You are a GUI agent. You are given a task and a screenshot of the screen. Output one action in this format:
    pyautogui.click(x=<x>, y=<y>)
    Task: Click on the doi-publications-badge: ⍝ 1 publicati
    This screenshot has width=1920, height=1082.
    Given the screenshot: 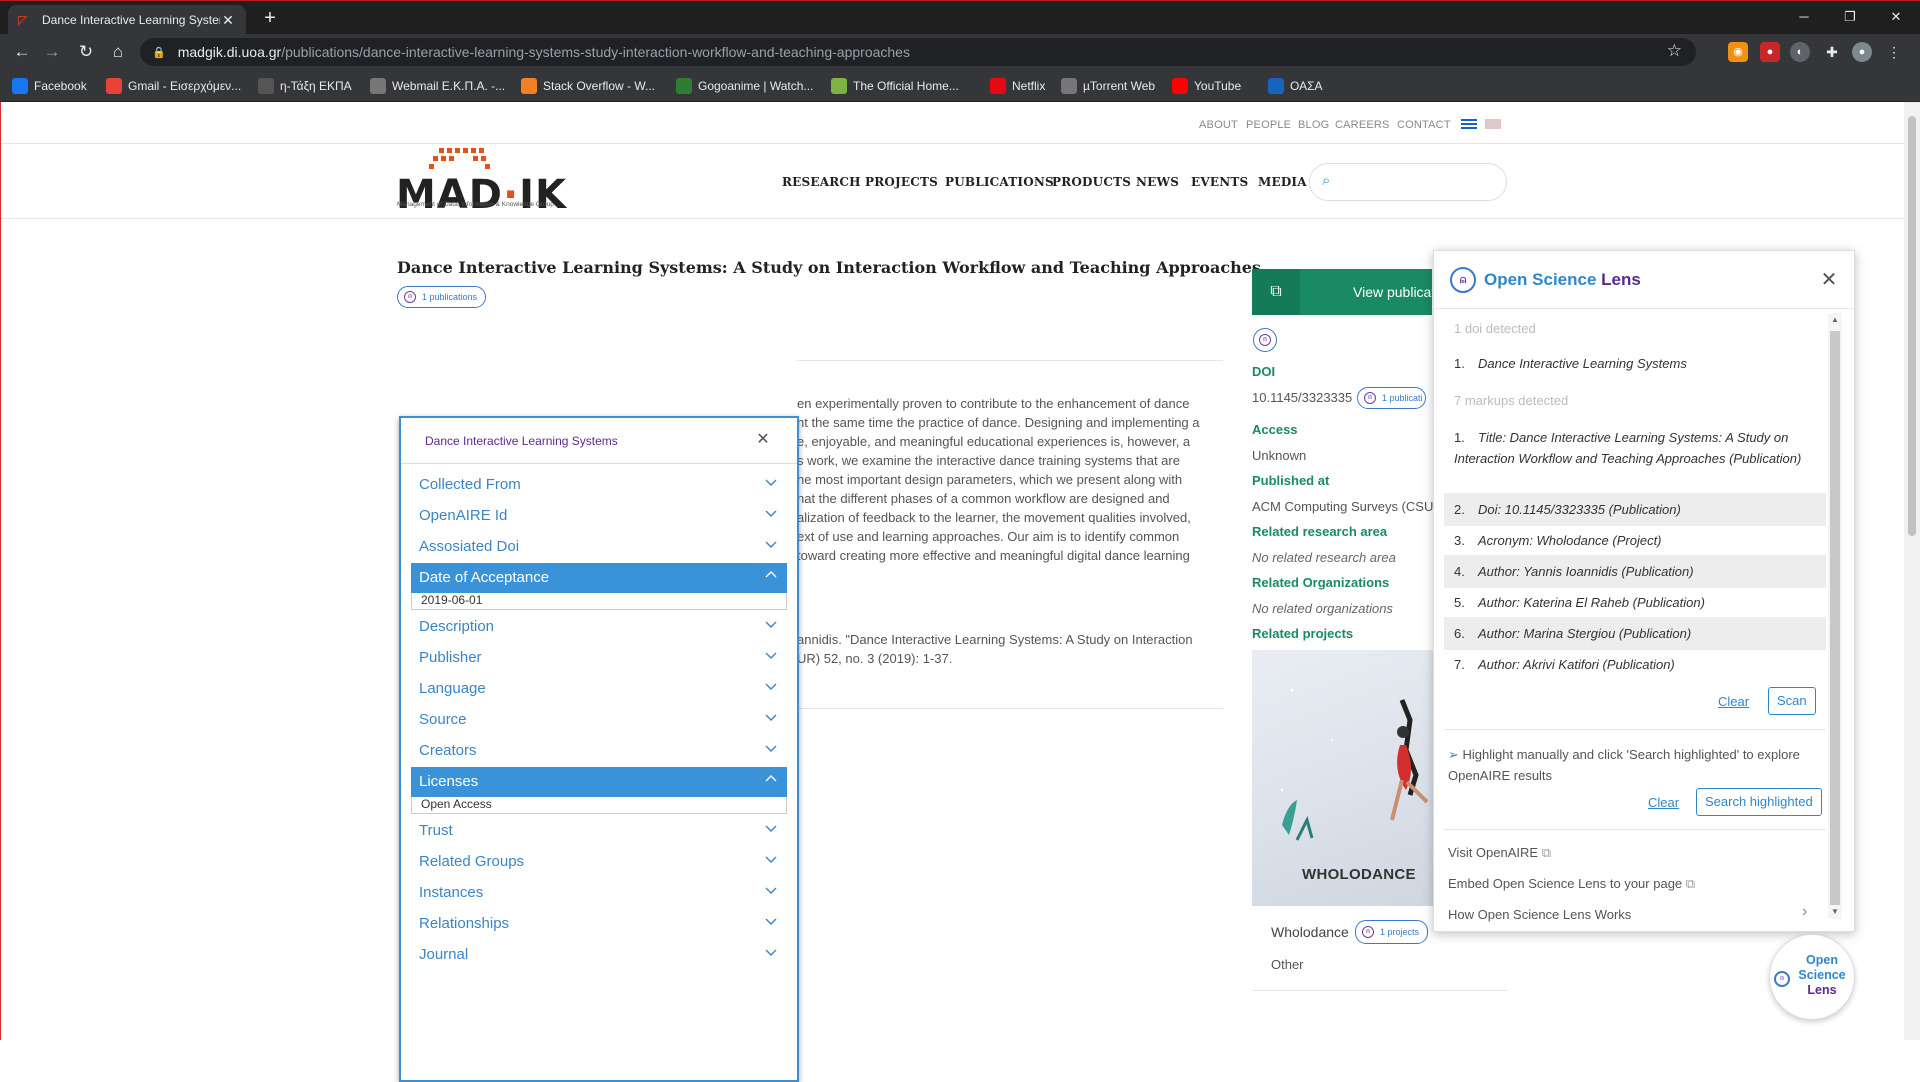 What is the action you would take?
    pyautogui.click(x=1391, y=398)
    